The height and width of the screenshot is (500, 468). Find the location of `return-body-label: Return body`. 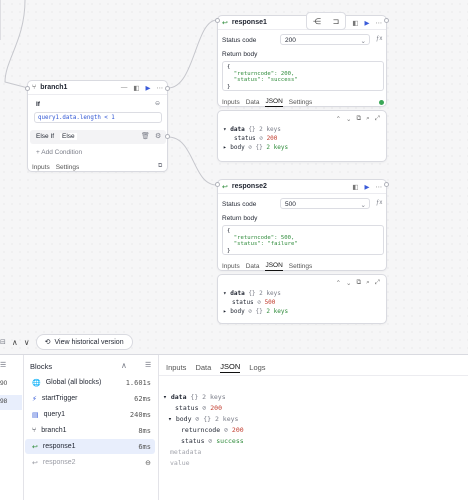

return-body-label: Return body is located at coordinates (240, 218).